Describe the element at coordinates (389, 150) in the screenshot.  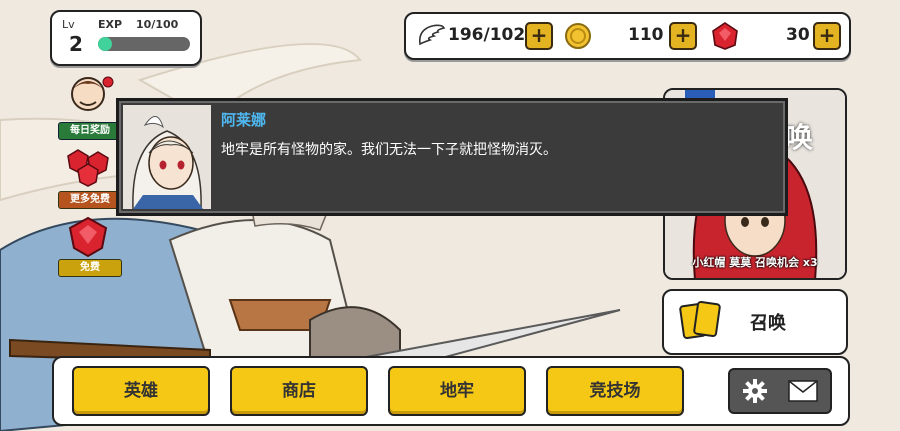
I see `dialogue-text: 地牢是所有怪物的家。我们无法一下子就把怪物消灭。` at that location.